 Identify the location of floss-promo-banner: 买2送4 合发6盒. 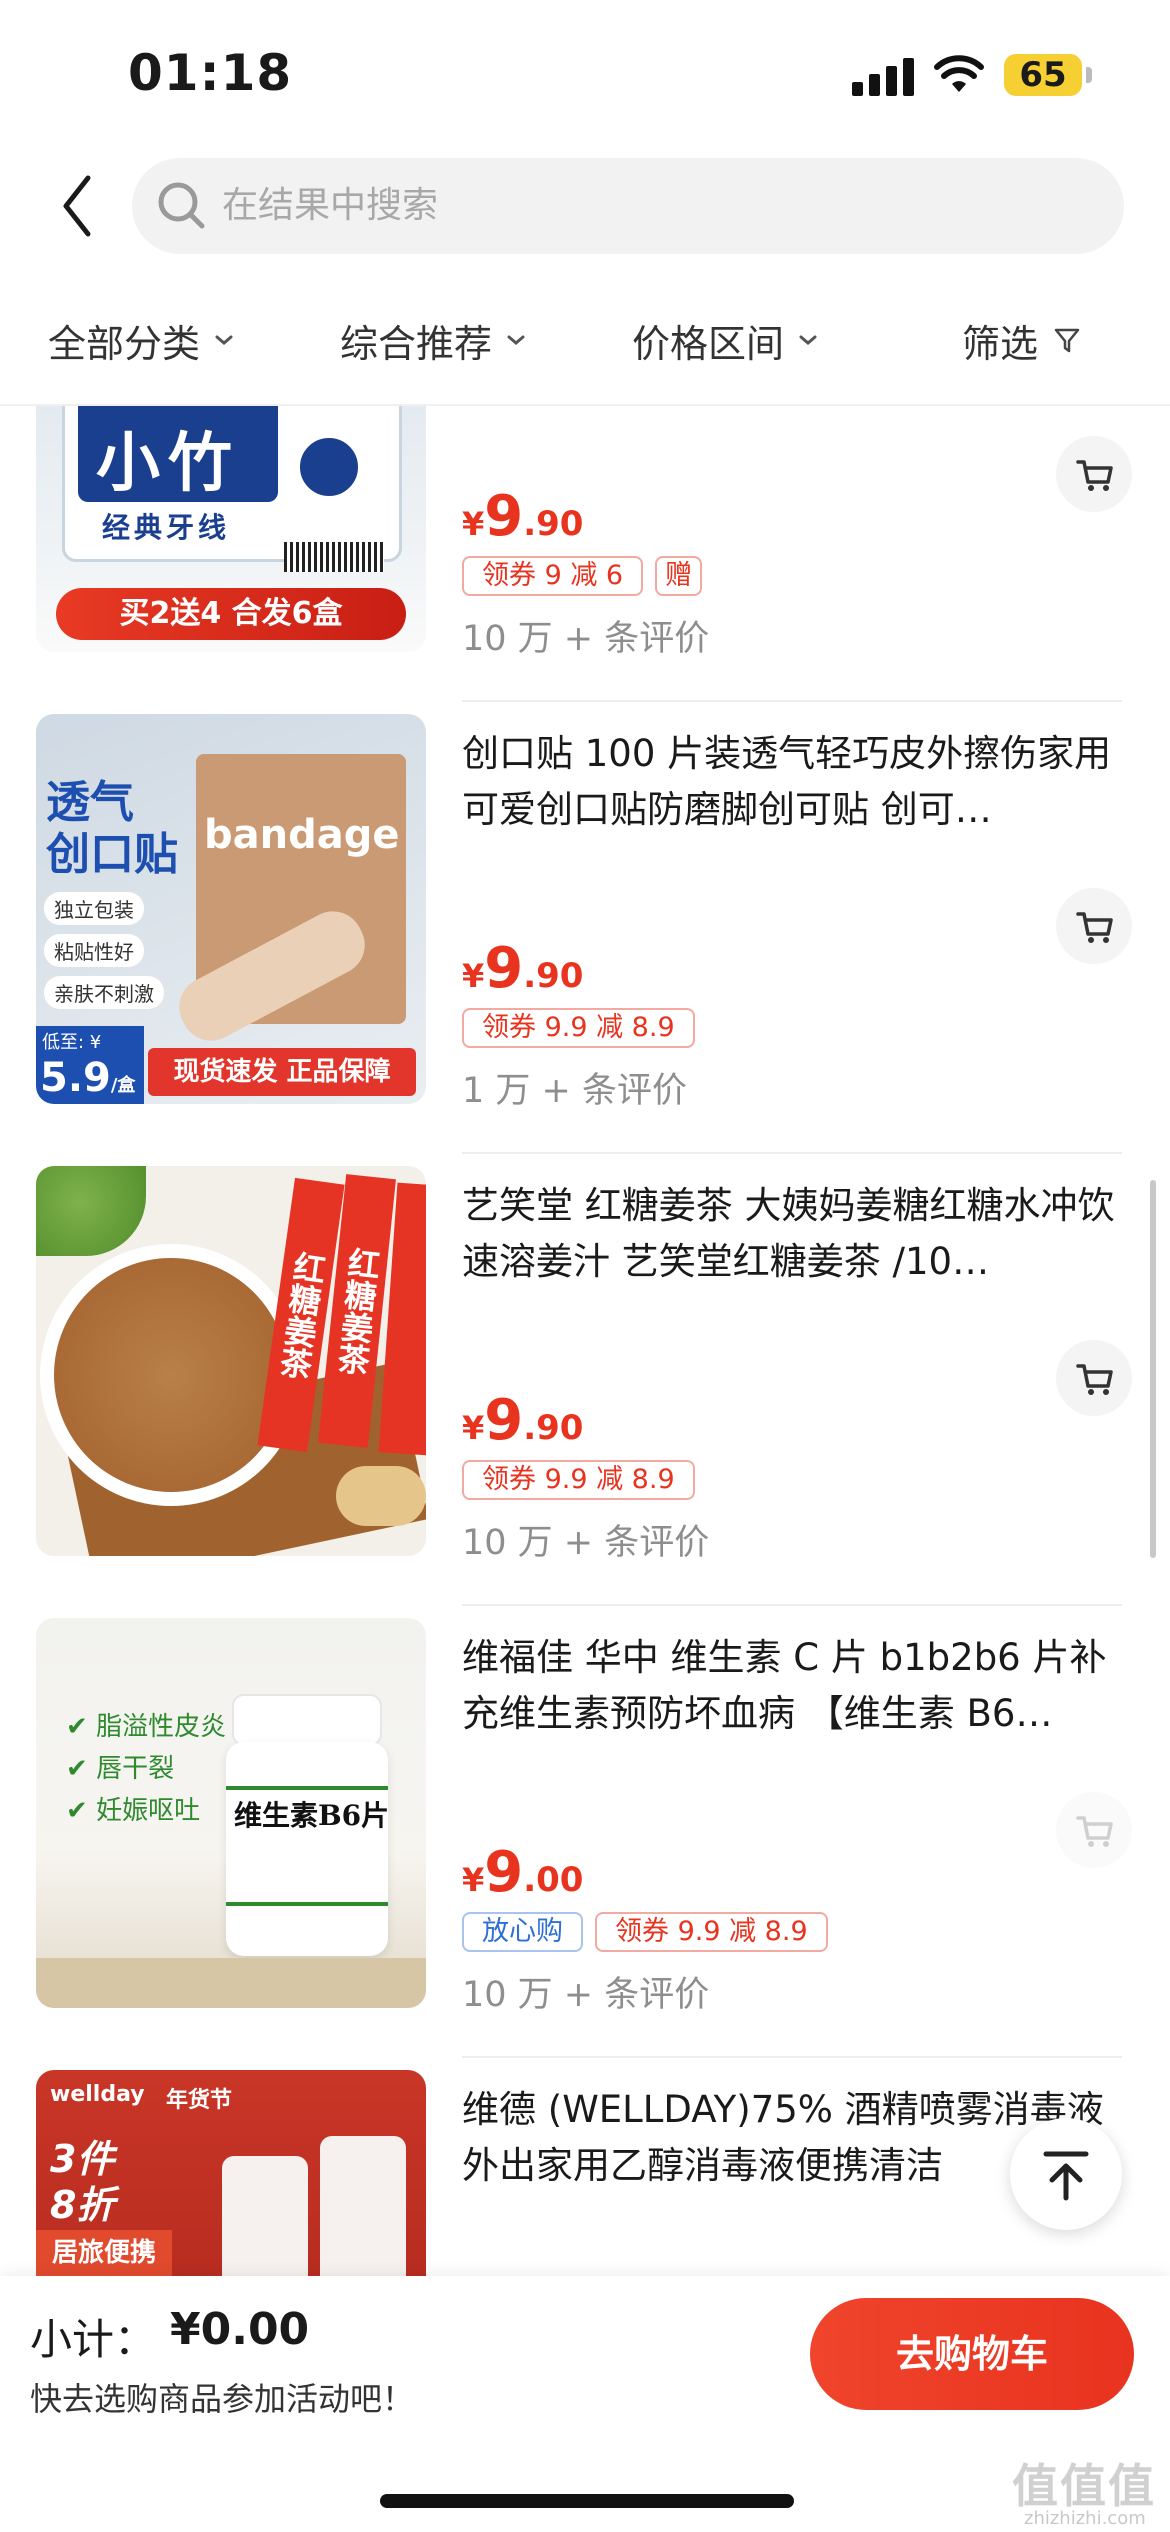
(231, 614).